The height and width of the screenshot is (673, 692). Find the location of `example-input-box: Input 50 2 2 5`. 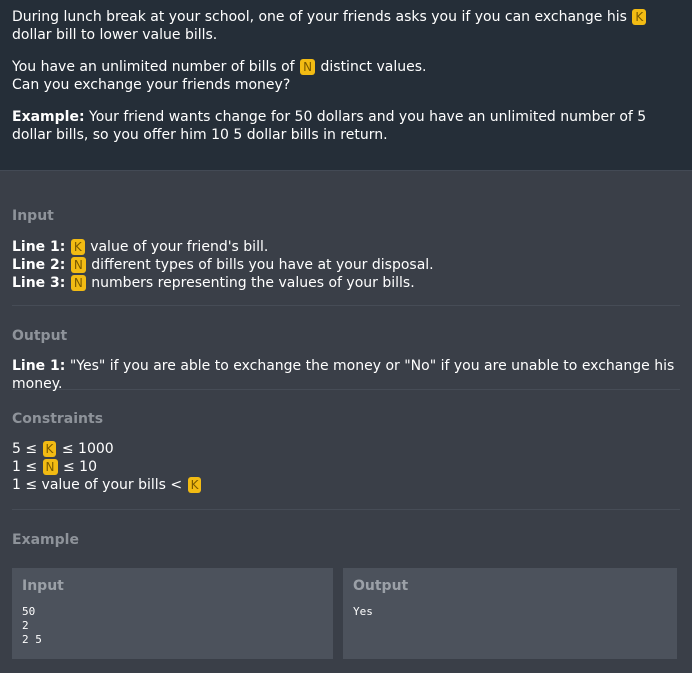

example-input-box: Input 50 2 2 5 is located at coordinates (172, 613).